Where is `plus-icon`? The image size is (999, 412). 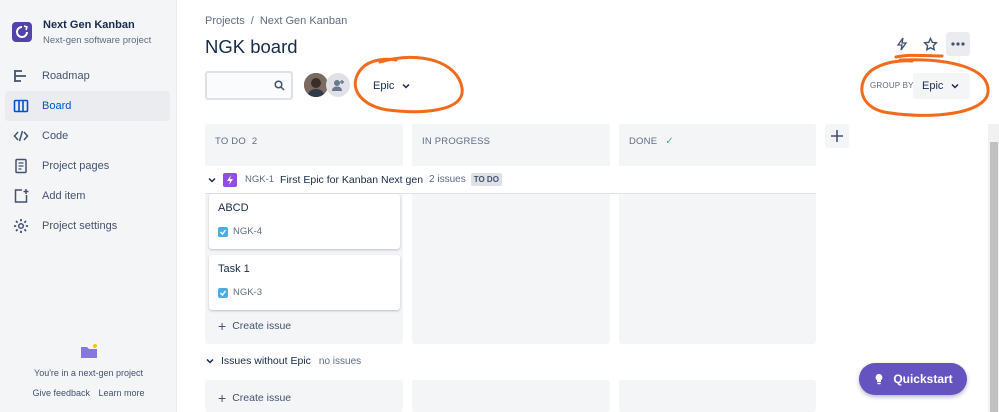 plus-icon is located at coordinates (837, 136).